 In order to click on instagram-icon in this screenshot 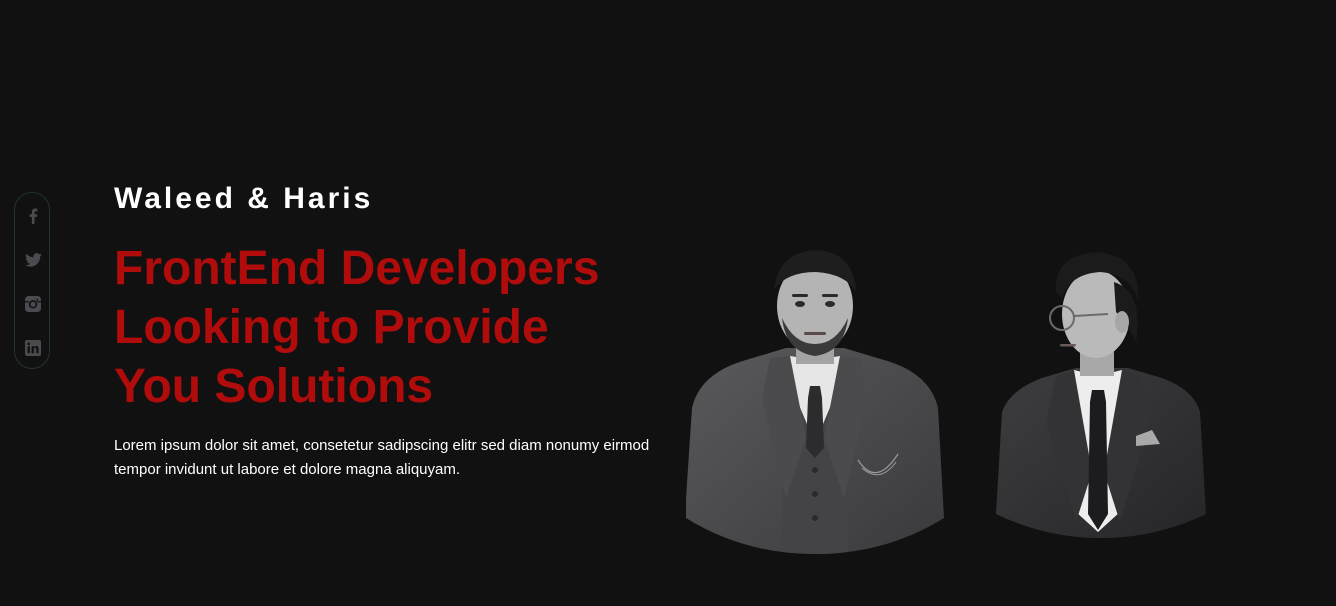, I will do `click(33, 304)`.